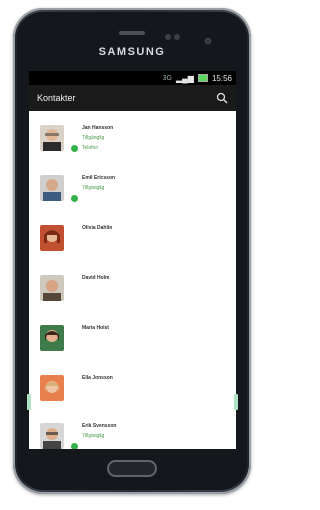  Describe the element at coordinates (222, 98) in the screenshot. I see `search-icon` at that location.